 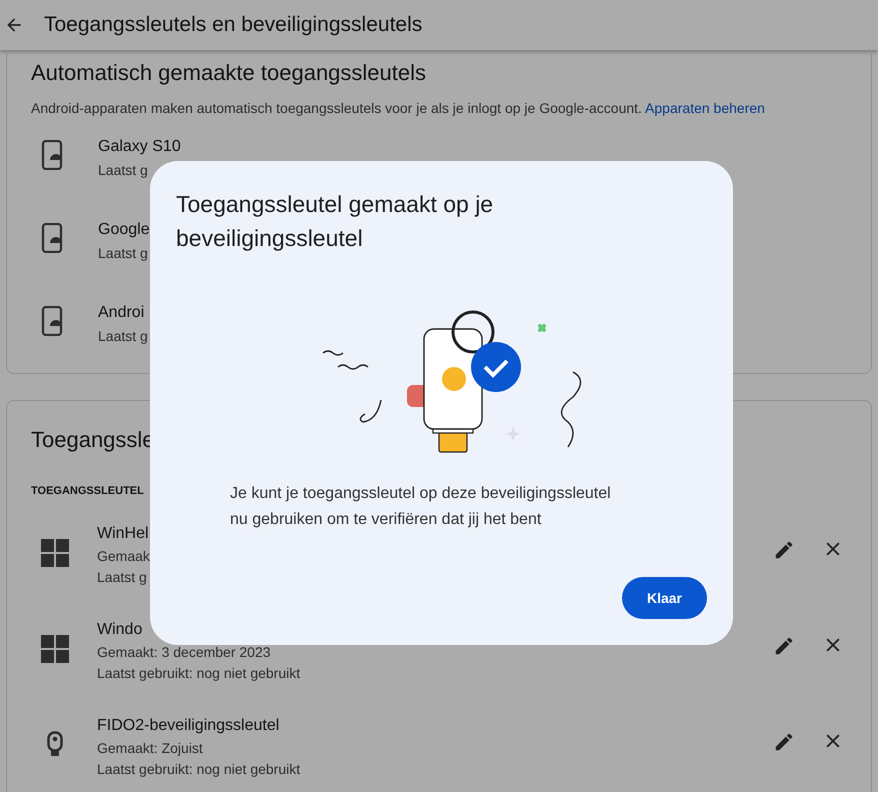 I want to click on list-label: TOEGANGSSLEUTEL, so click(x=87, y=491).